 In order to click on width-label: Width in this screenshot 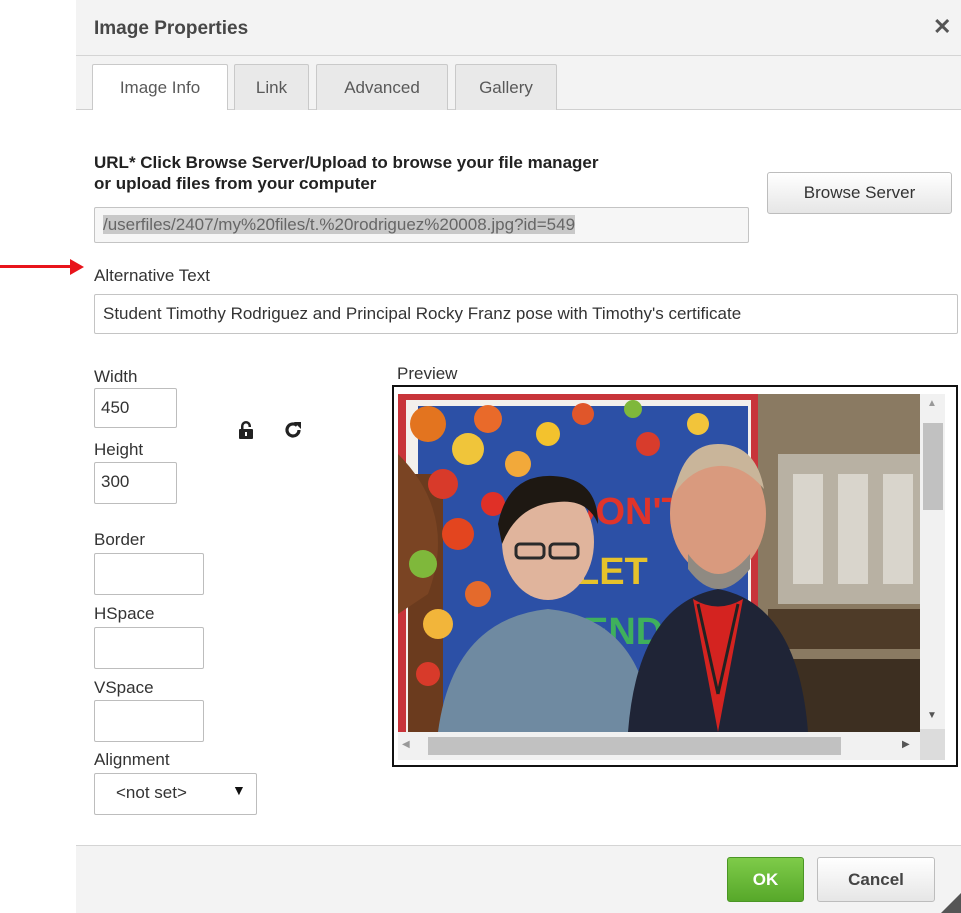, I will do `click(116, 376)`.